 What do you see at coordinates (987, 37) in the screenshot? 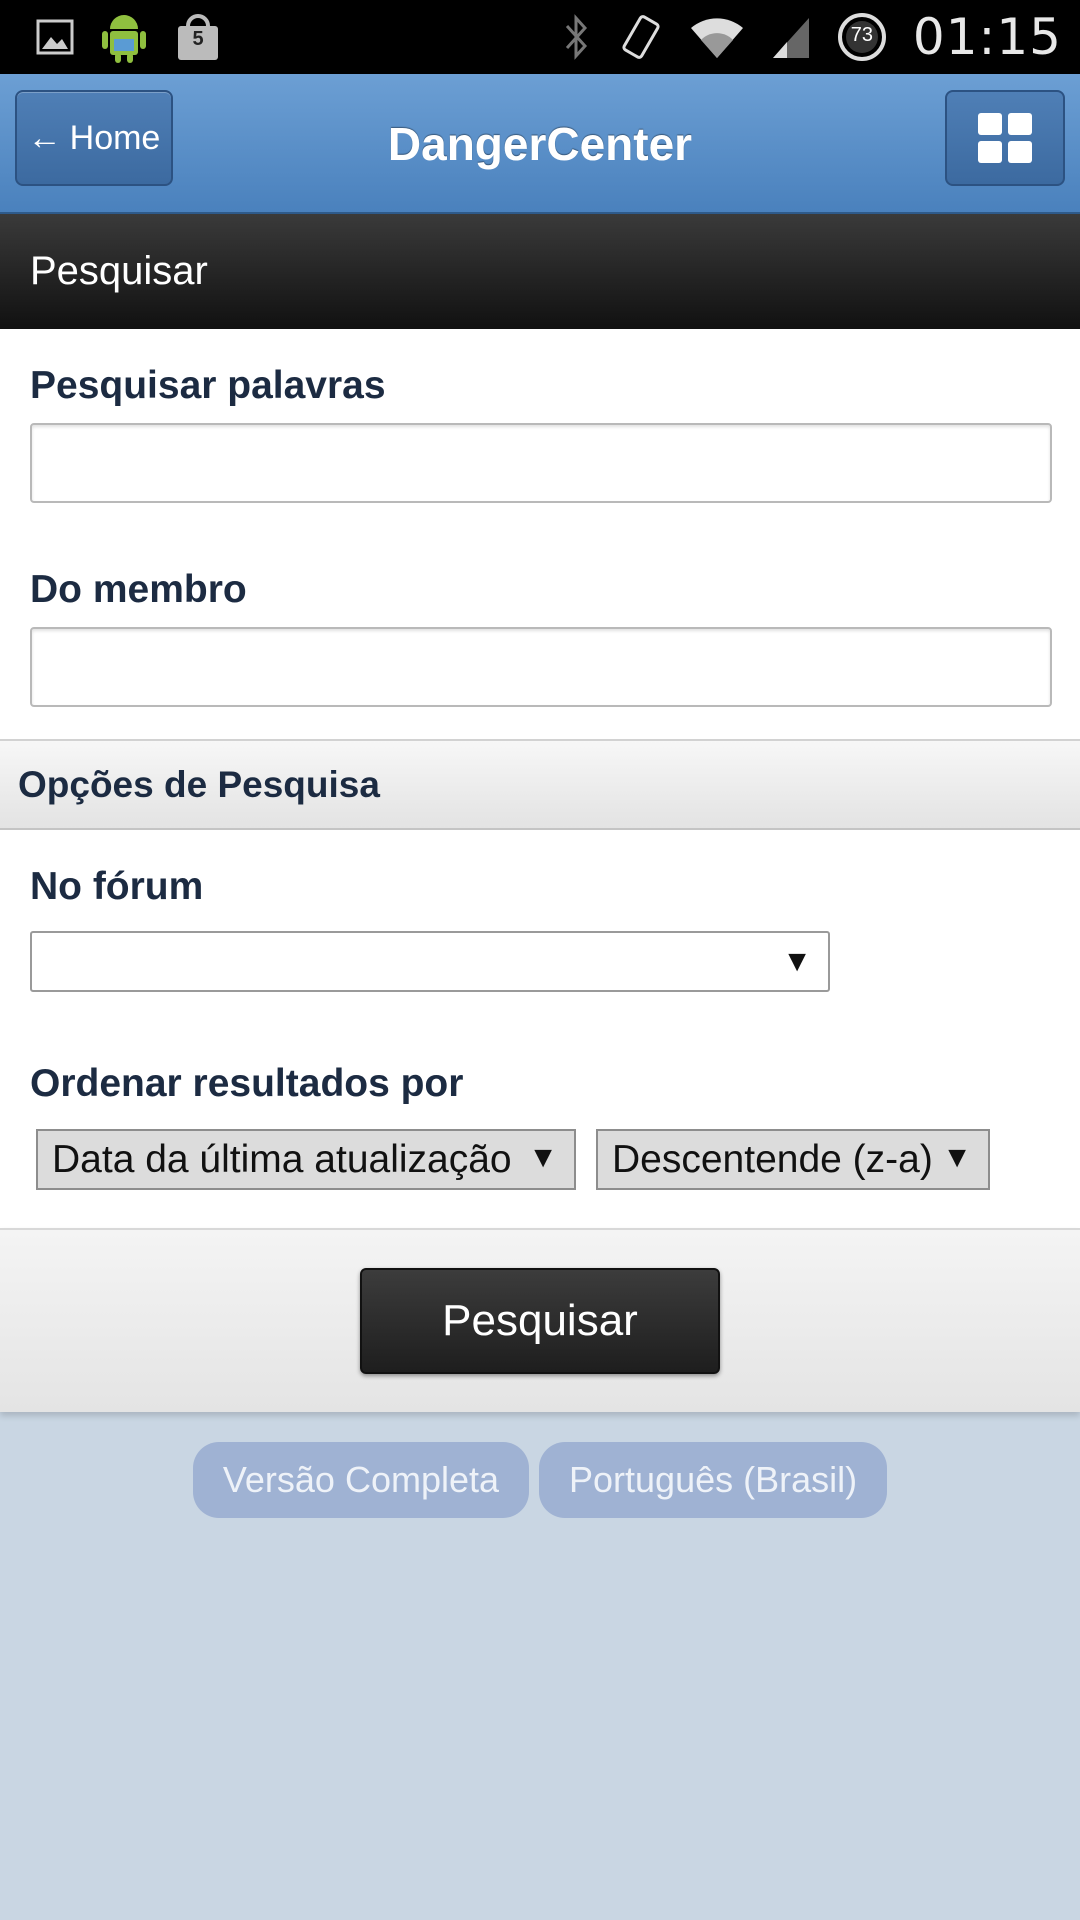
I see `clock: 01:15` at bounding box center [987, 37].